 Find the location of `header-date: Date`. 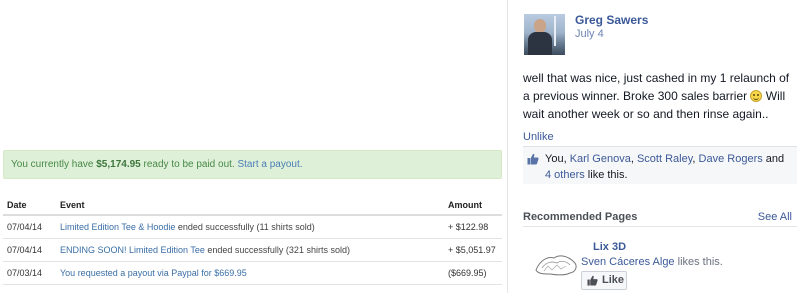

header-date: Date is located at coordinates (29, 205).